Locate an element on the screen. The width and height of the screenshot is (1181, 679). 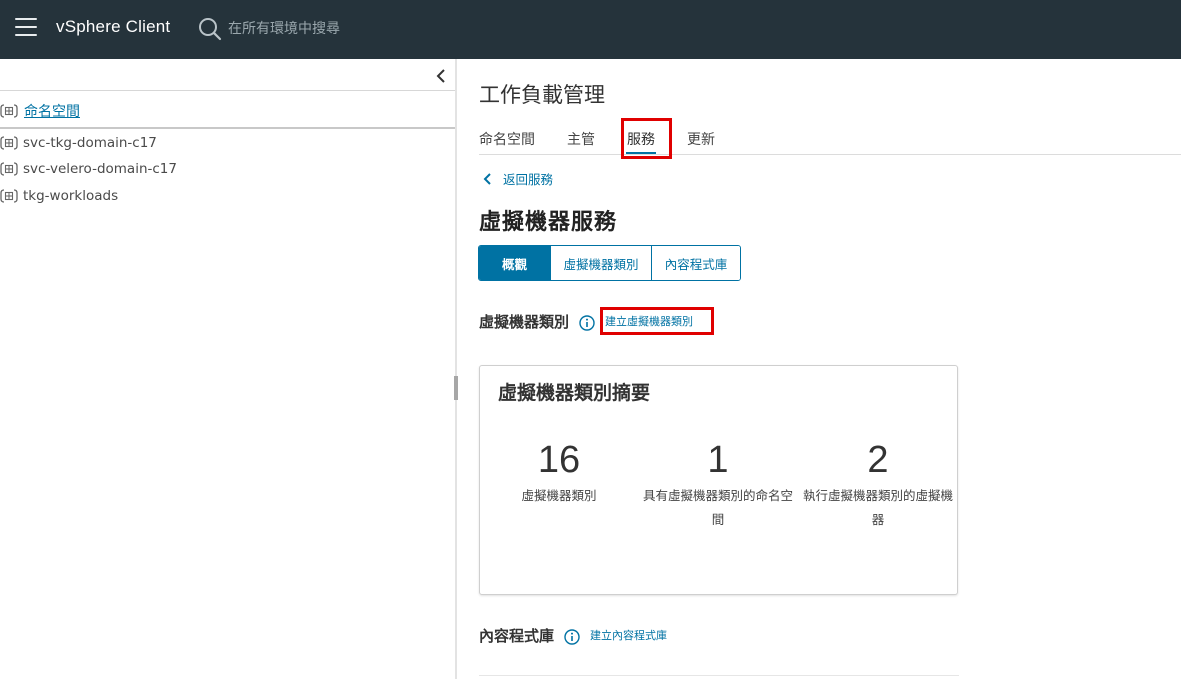
sidebar-item-svc-tkg: svc-tkg-domain-c17 is located at coordinates (78, 143).